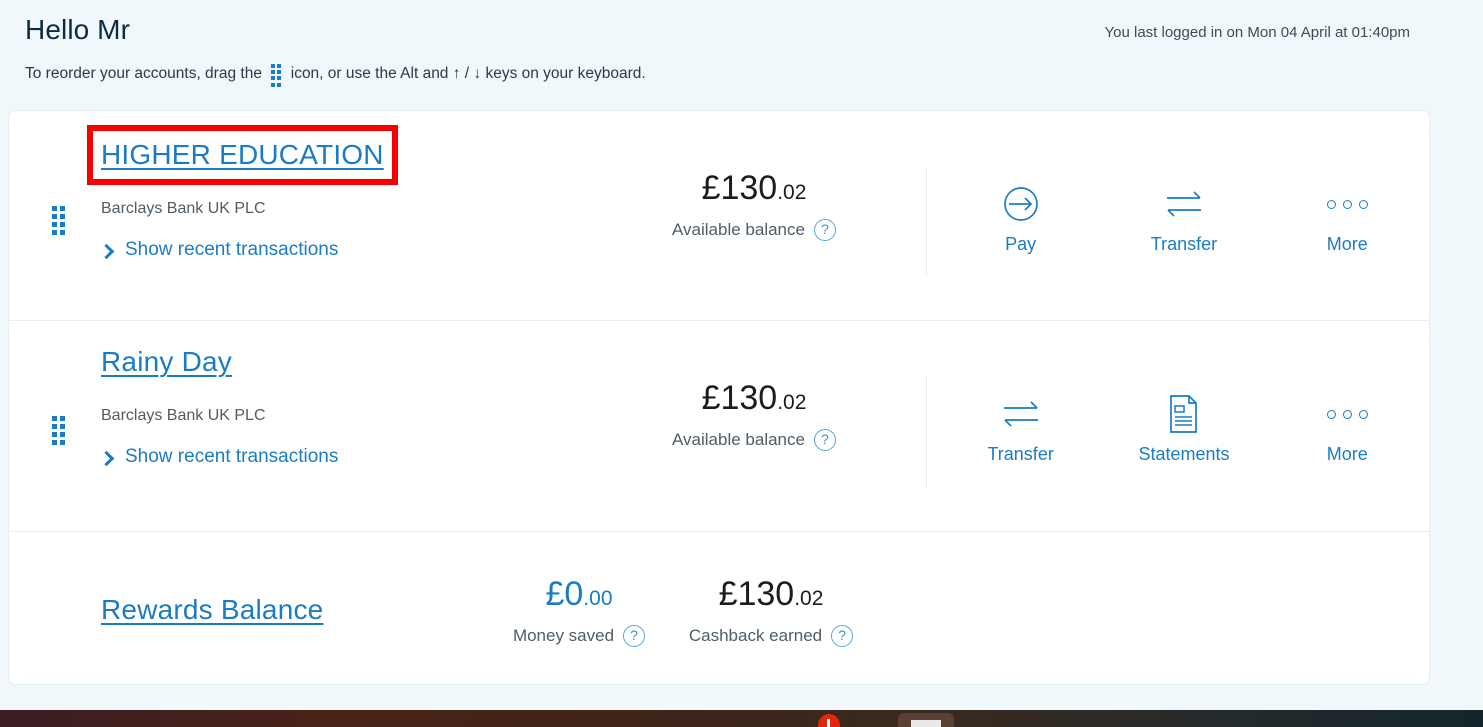  What do you see at coordinates (741, 718) in the screenshot?
I see `os-taskbar` at bounding box center [741, 718].